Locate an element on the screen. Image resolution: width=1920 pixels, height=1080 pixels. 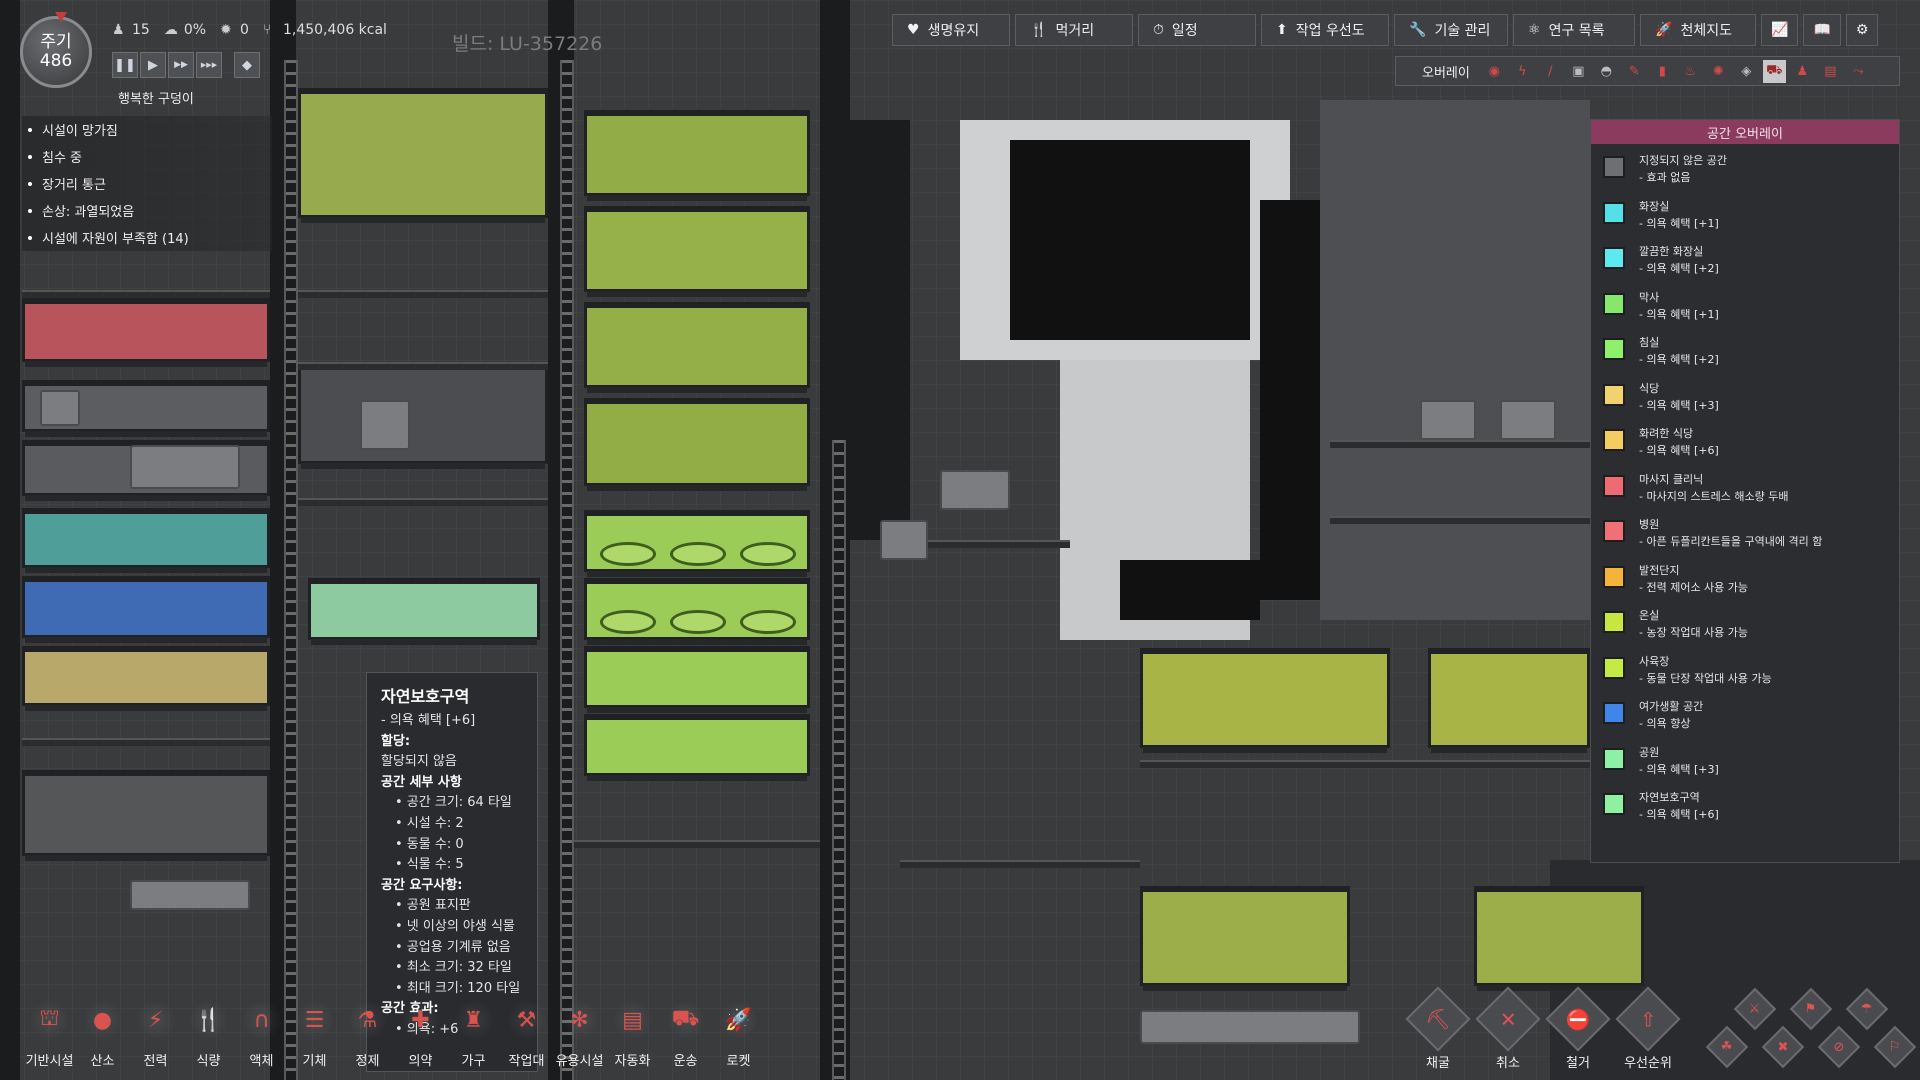
plumbing-icon: ▮ is located at coordinates (1662, 71).